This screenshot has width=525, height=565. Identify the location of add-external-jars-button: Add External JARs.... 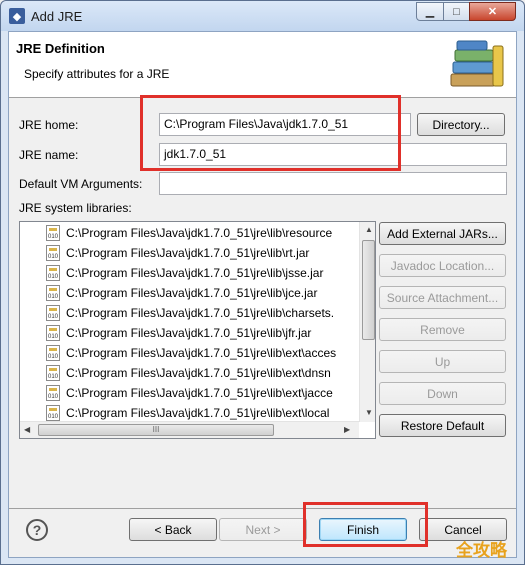
(442, 233).